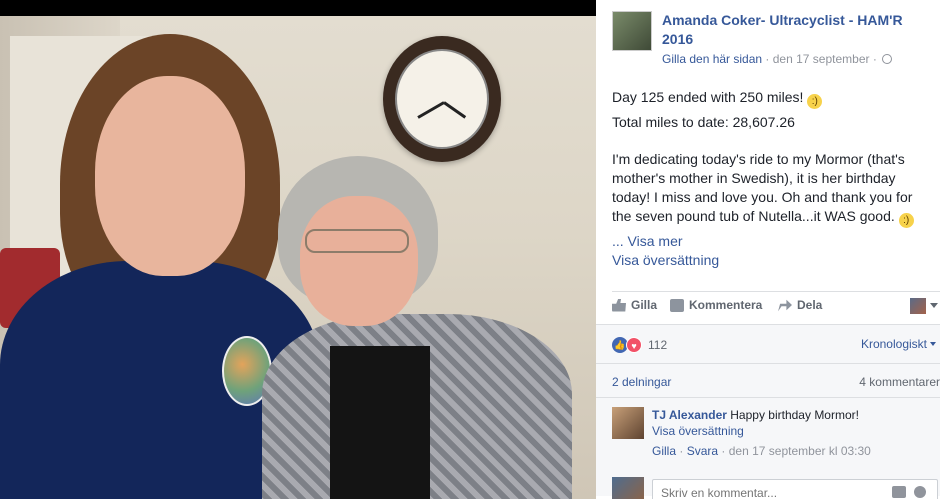  I want to click on comment-text: Happy birthday Mormor!, so click(794, 415).